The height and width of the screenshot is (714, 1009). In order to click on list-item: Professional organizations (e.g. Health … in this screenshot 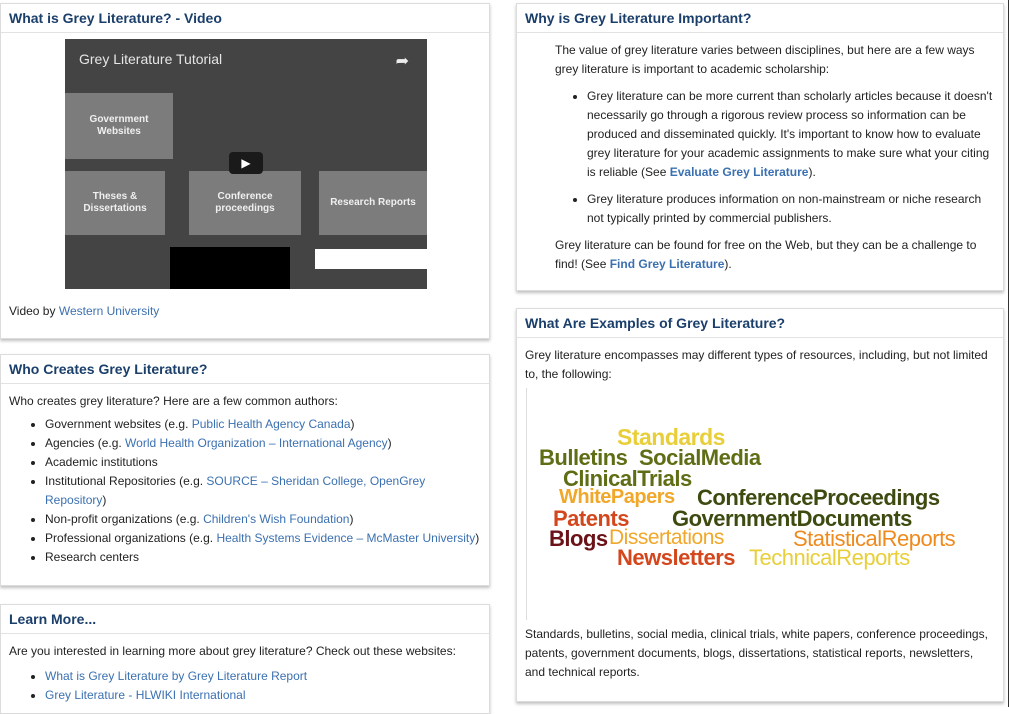, I will do `click(263, 538)`.